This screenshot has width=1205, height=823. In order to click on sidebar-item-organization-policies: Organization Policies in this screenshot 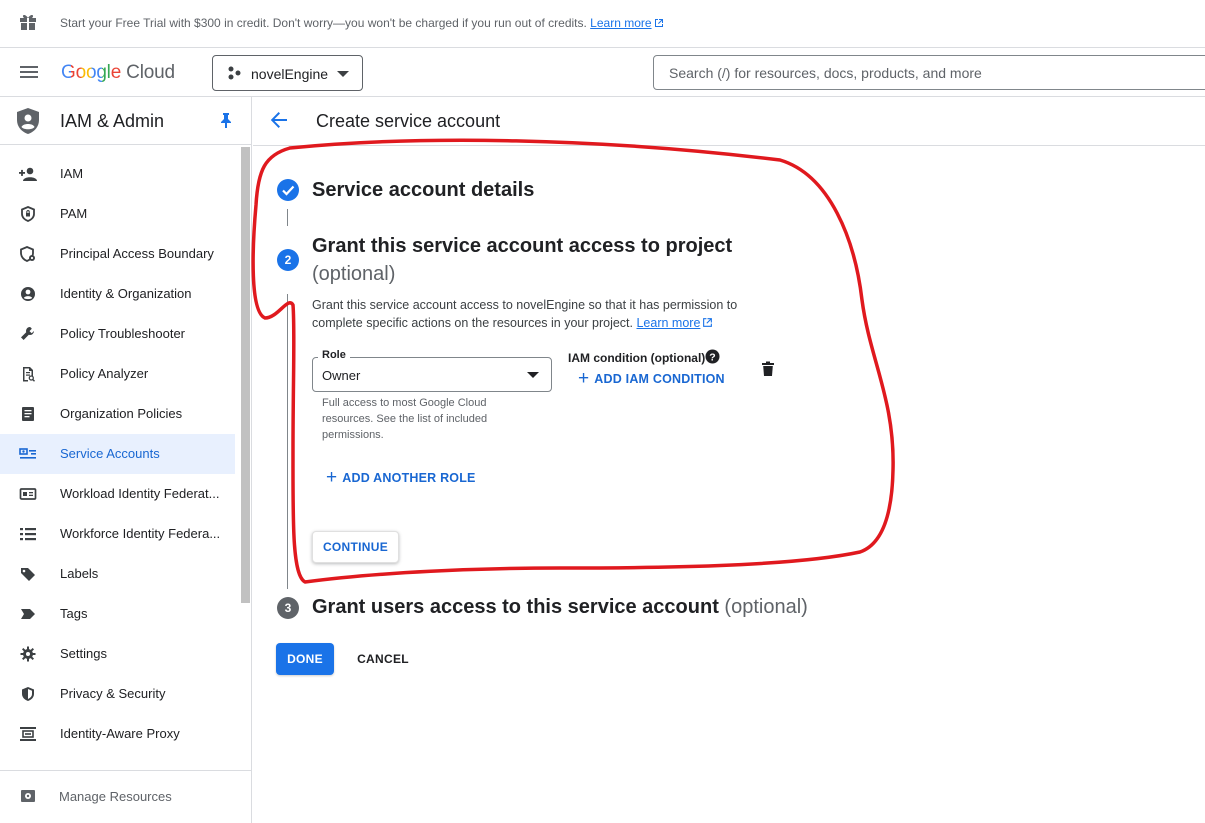, I will do `click(117, 414)`.